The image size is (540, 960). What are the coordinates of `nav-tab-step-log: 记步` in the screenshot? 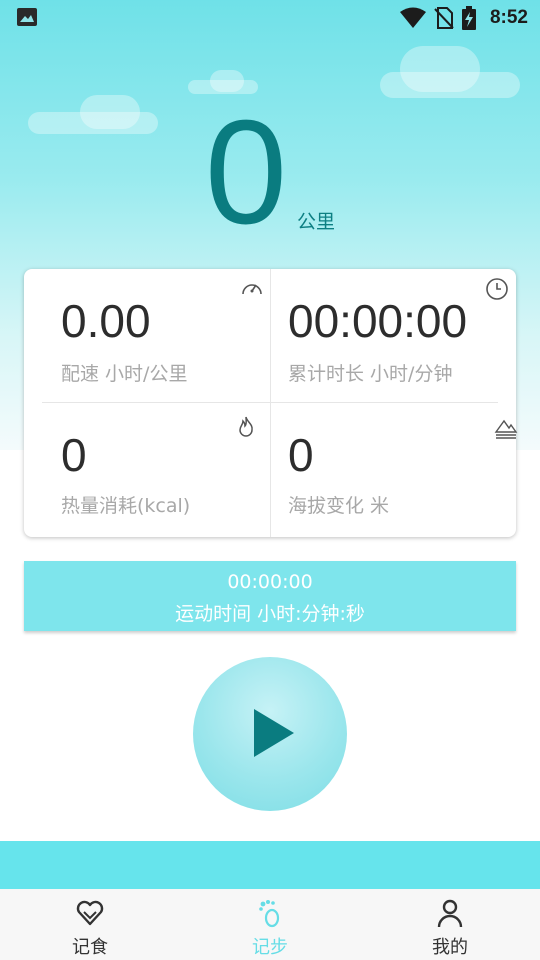 It's located at (270, 924).